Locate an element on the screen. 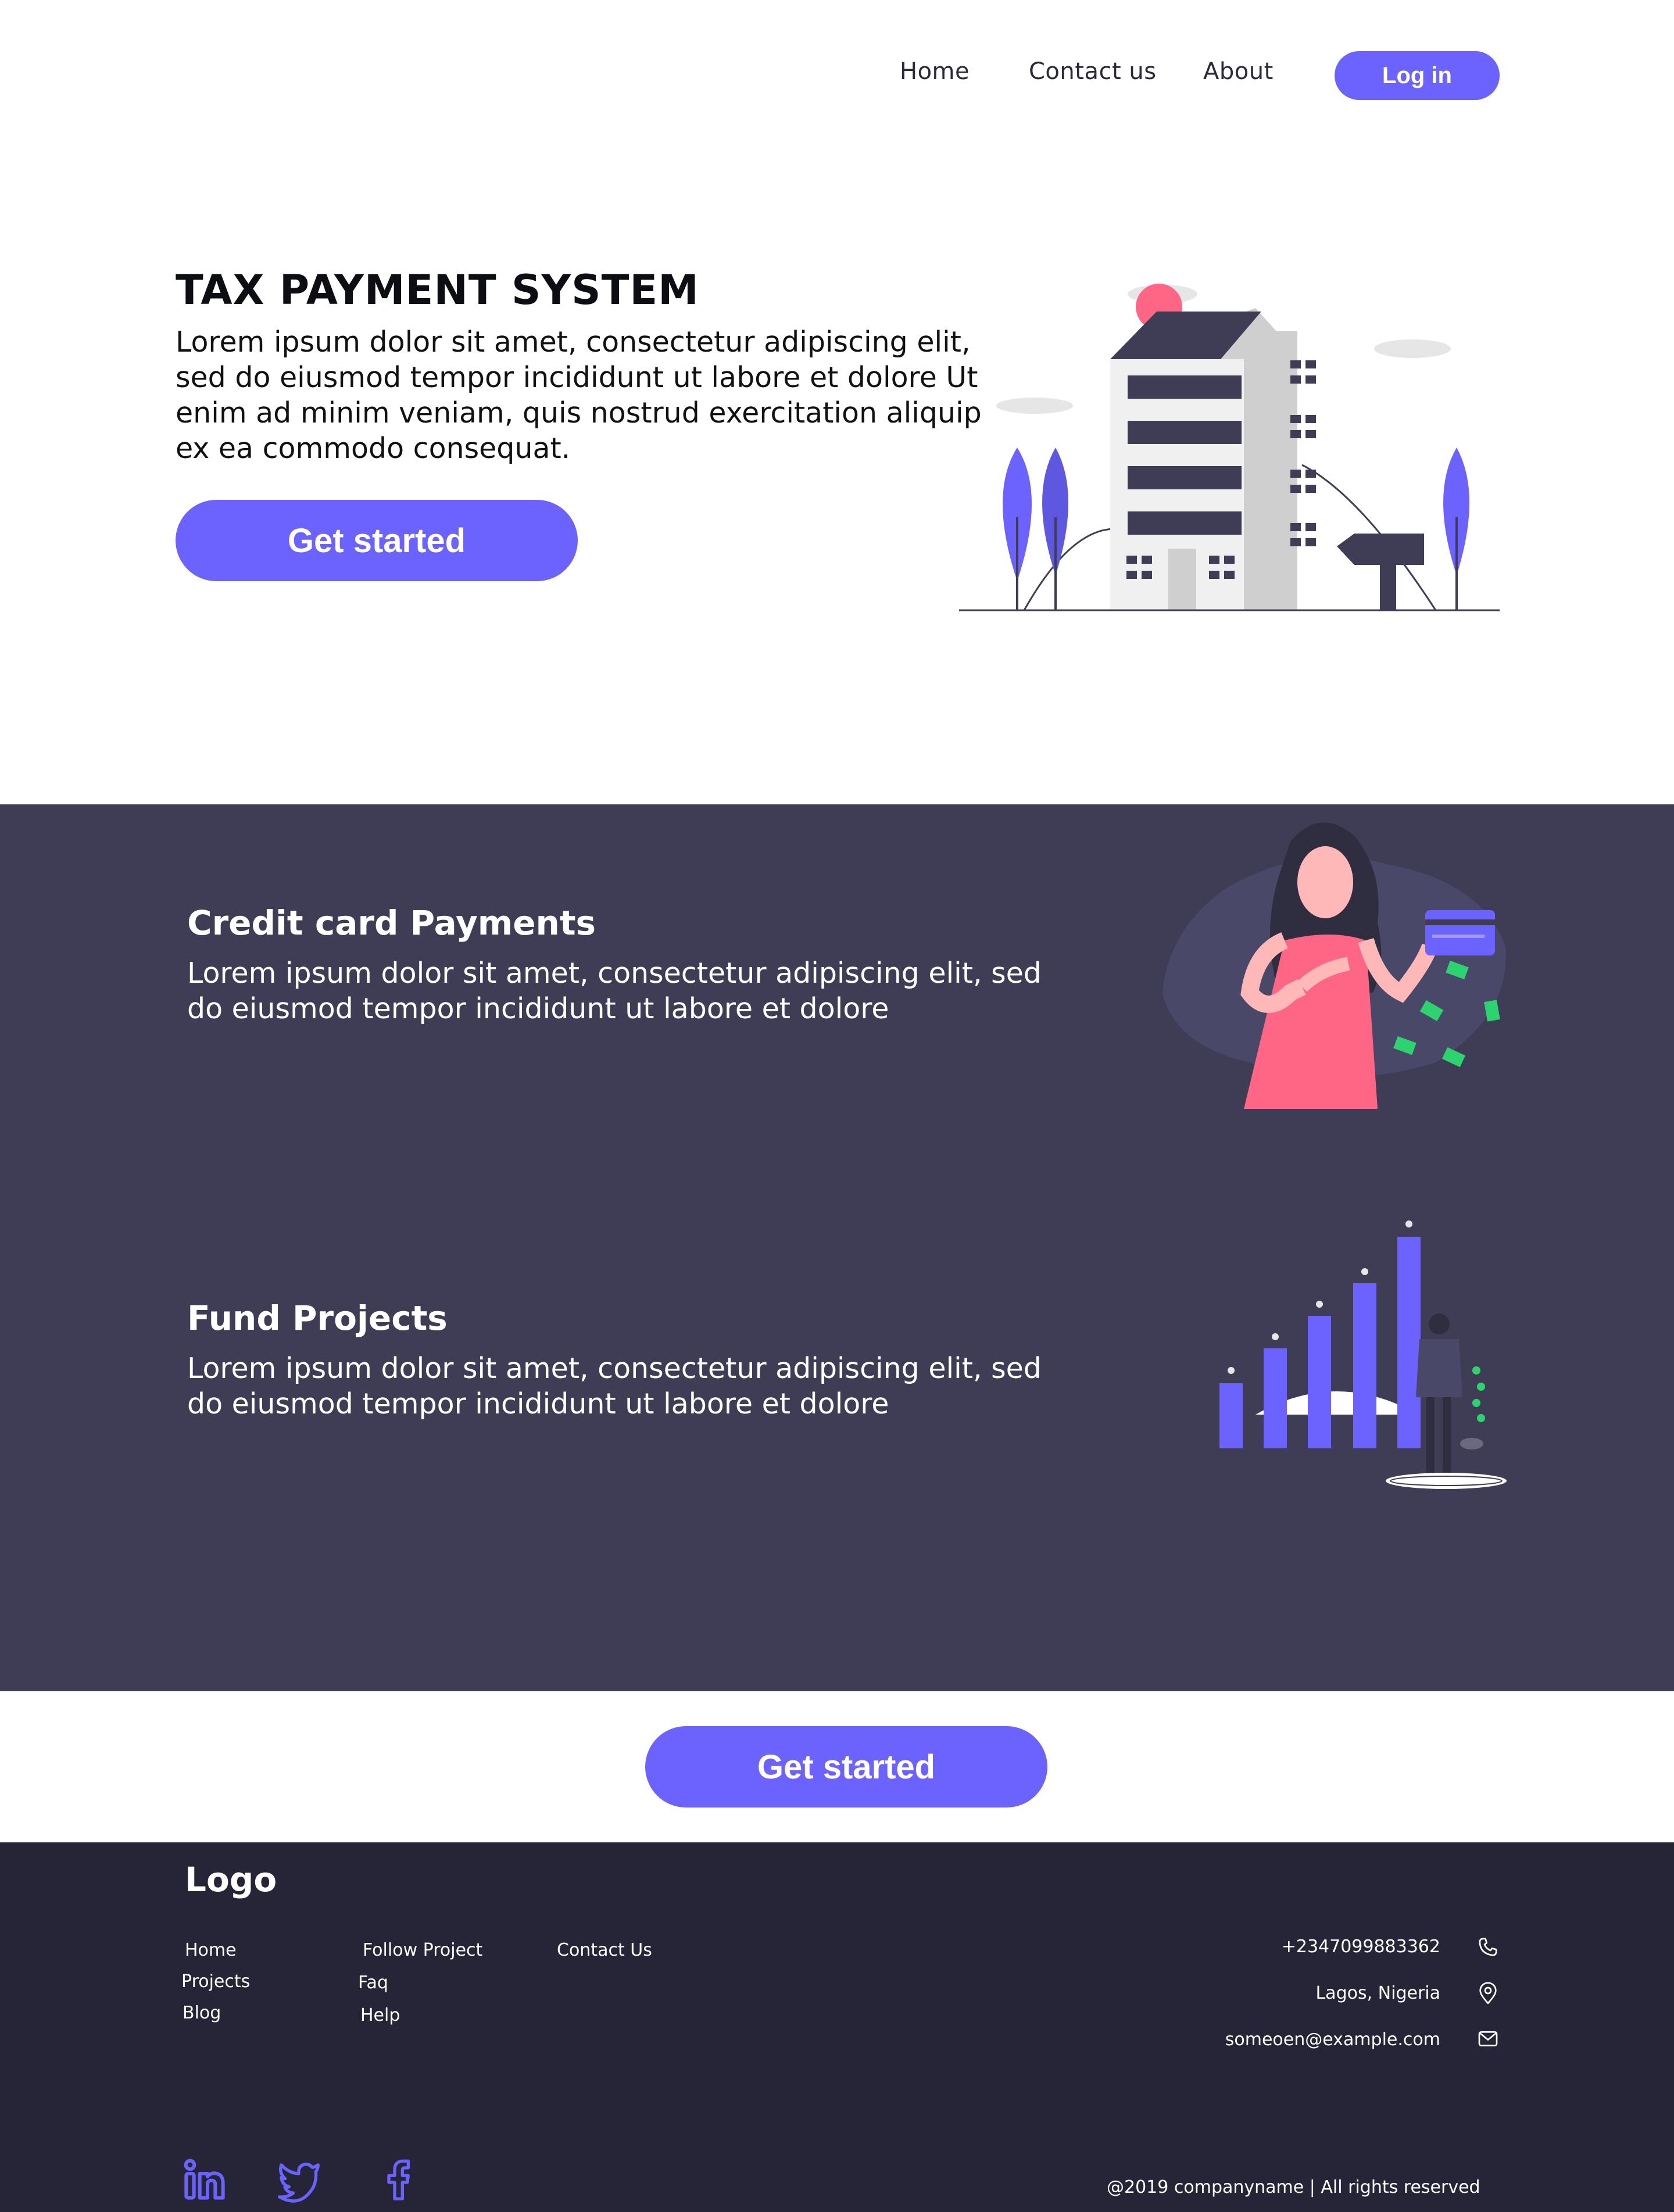 Image resolution: width=1674 pixels, height=2212 pixels. hero-title: TAX PAYMENT SYSTEM is located at coordinates (438, 290).